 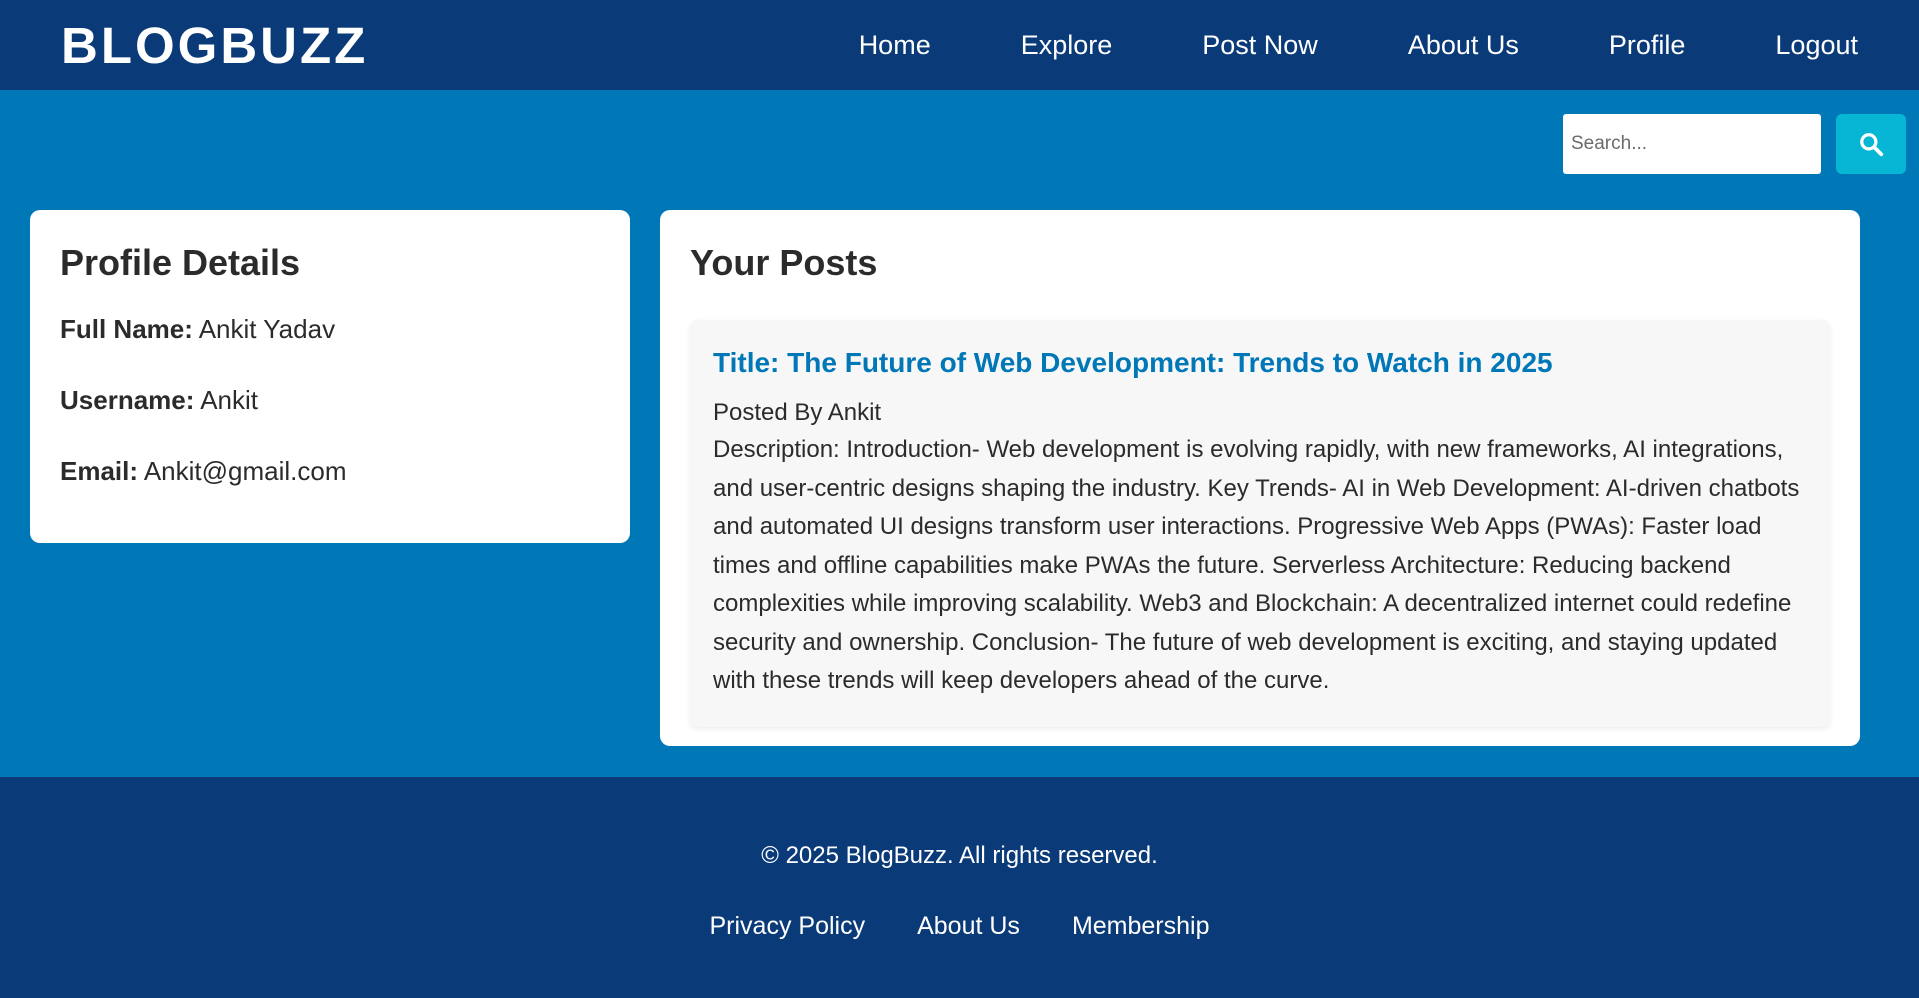 I want to click on site-logo: BLOGBUZZ, so click(x=214, y=45).